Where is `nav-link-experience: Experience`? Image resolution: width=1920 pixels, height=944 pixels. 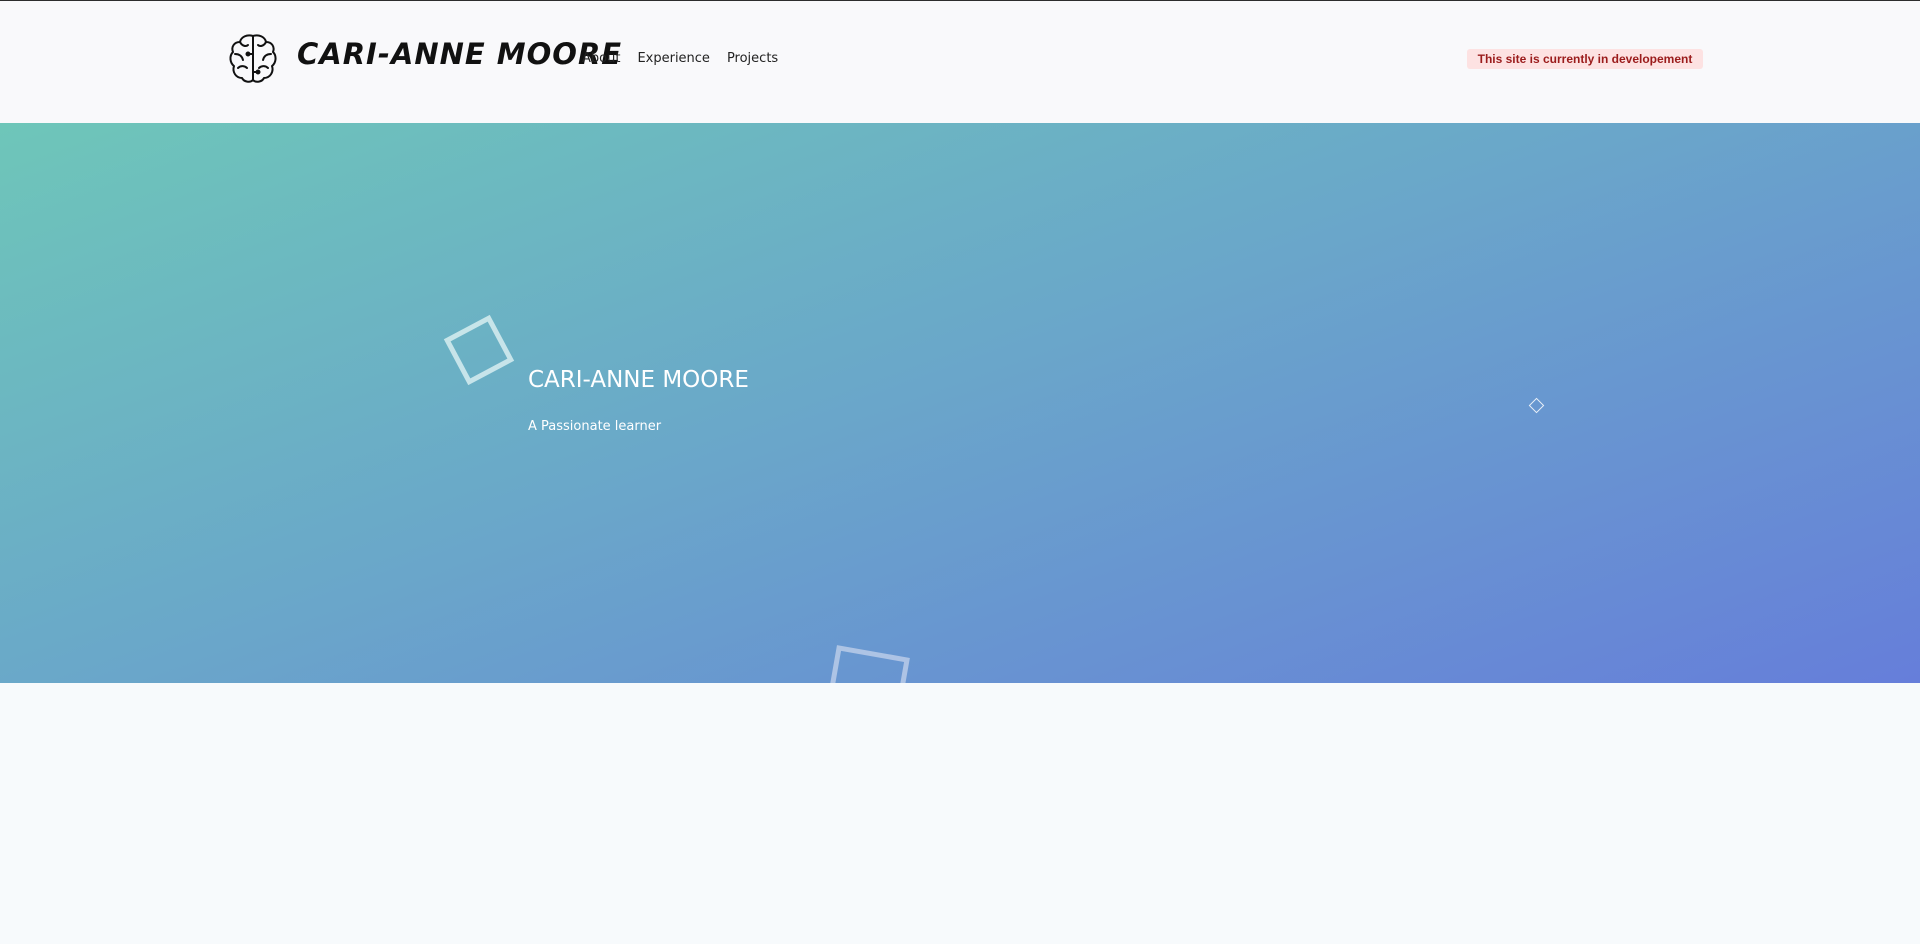
nav-link-experience: Experience is located at coordinates (673, 58).